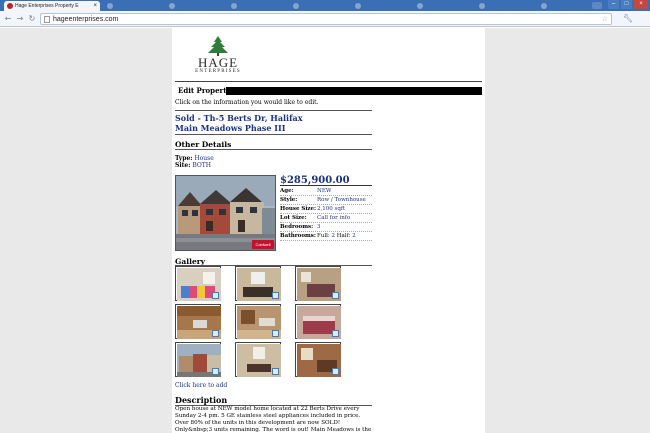 The height and width of the screenshot is (433, 650). I want to click on type-label: Type:, so click(184, 158).